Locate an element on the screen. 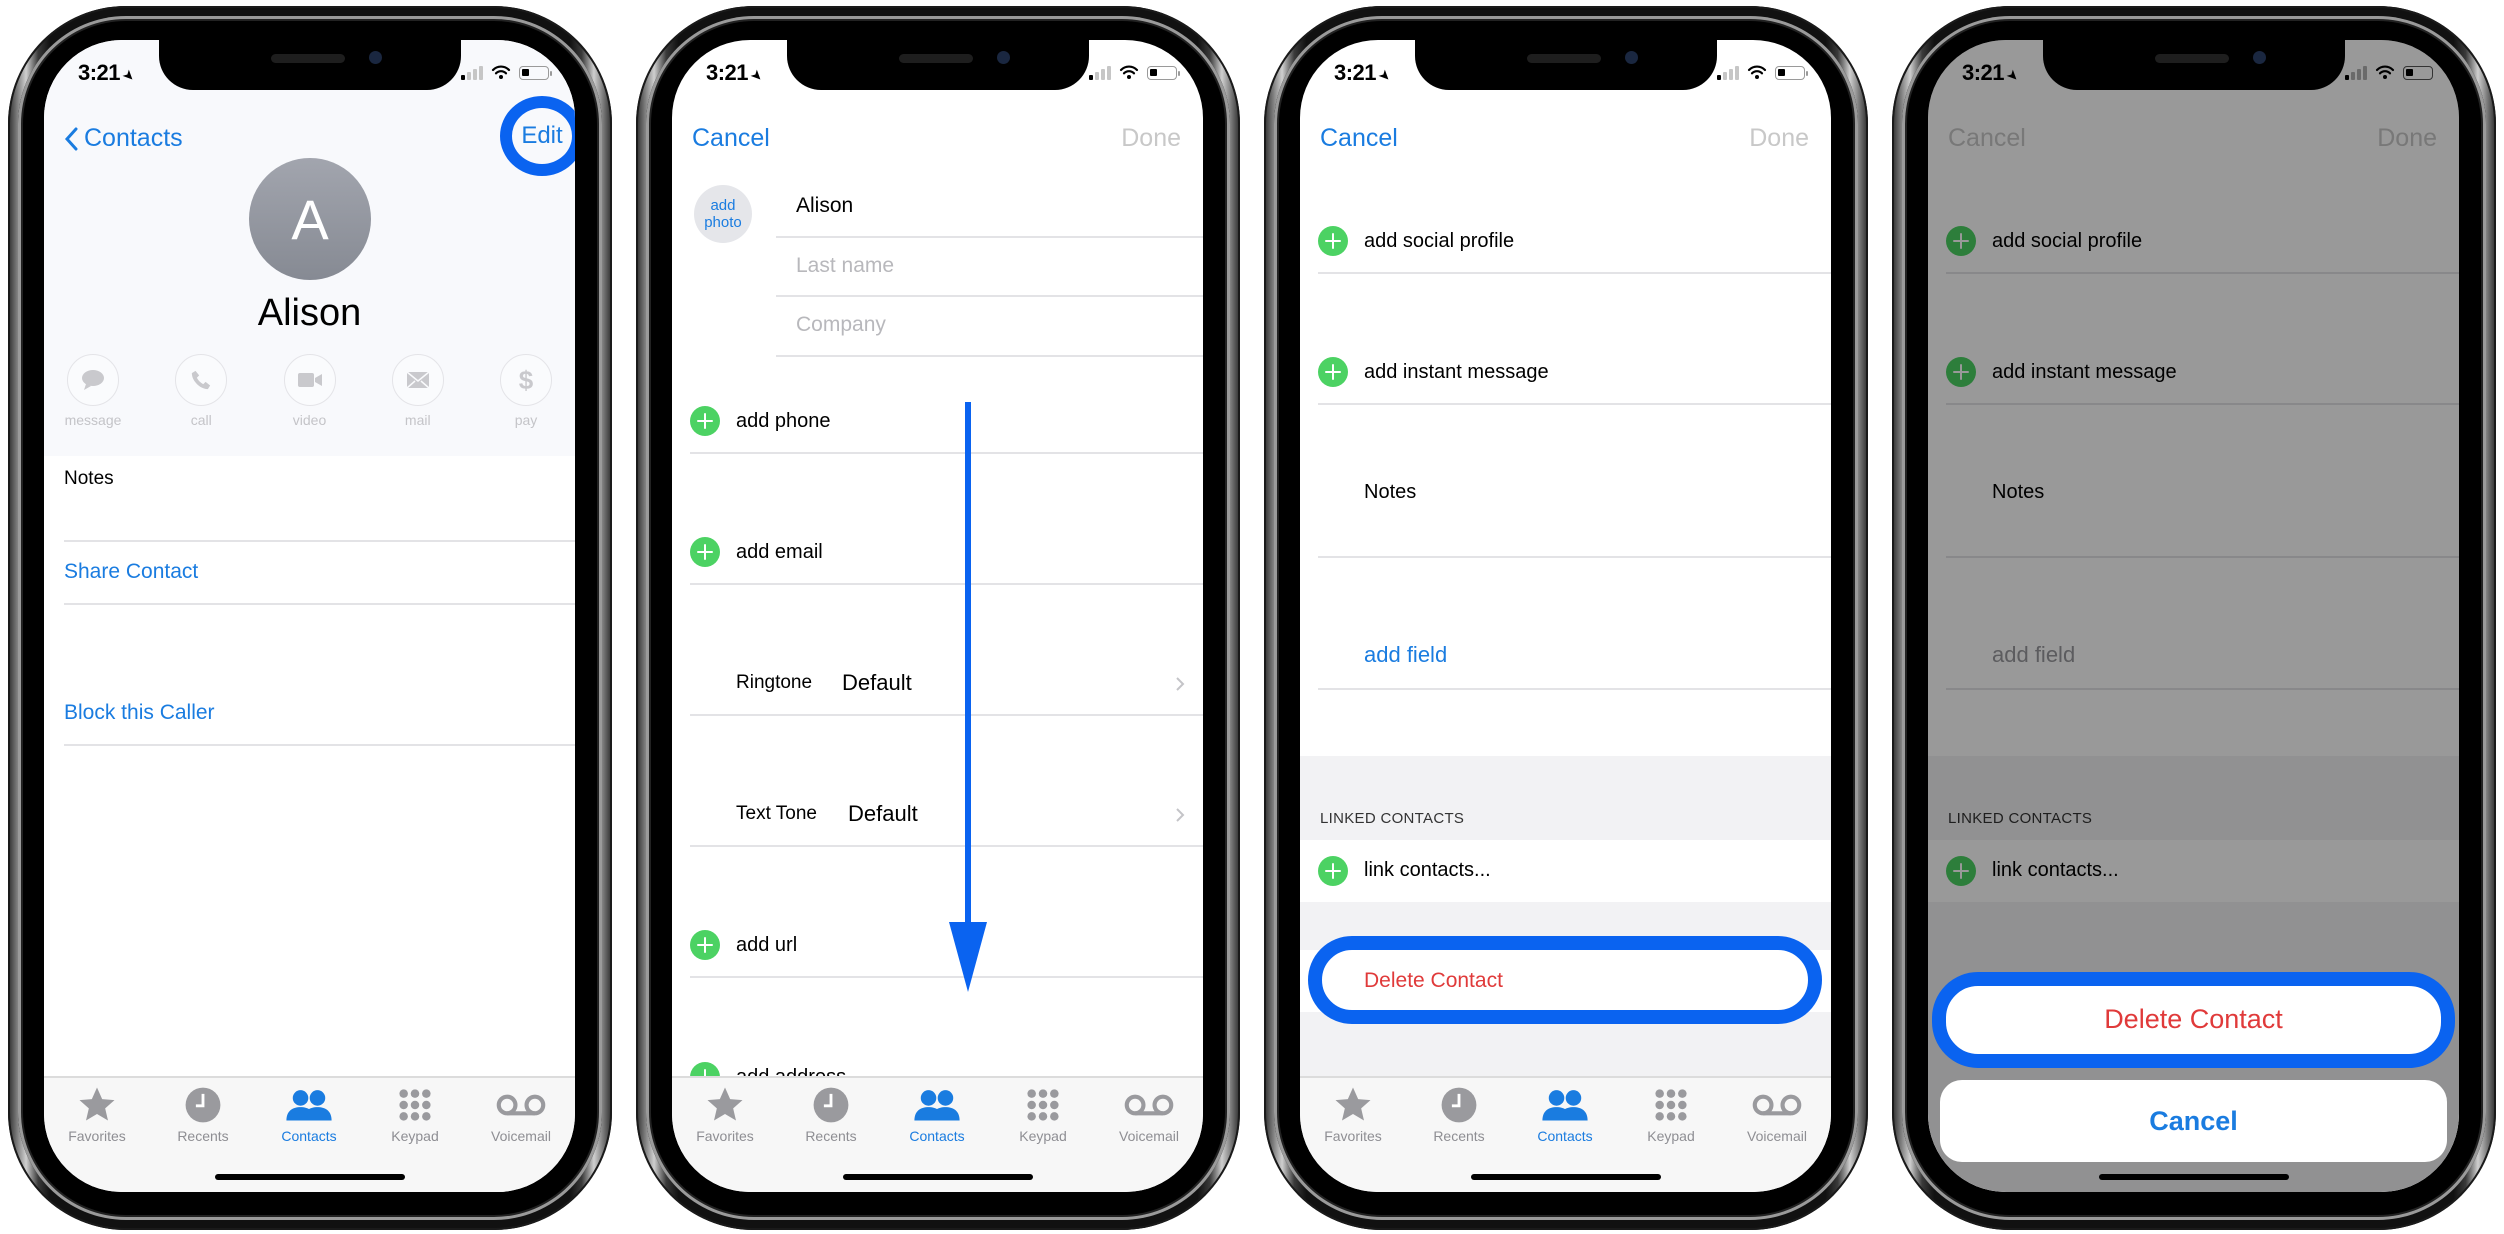  last-name-input: Last name is located at coordinates (845, 266).